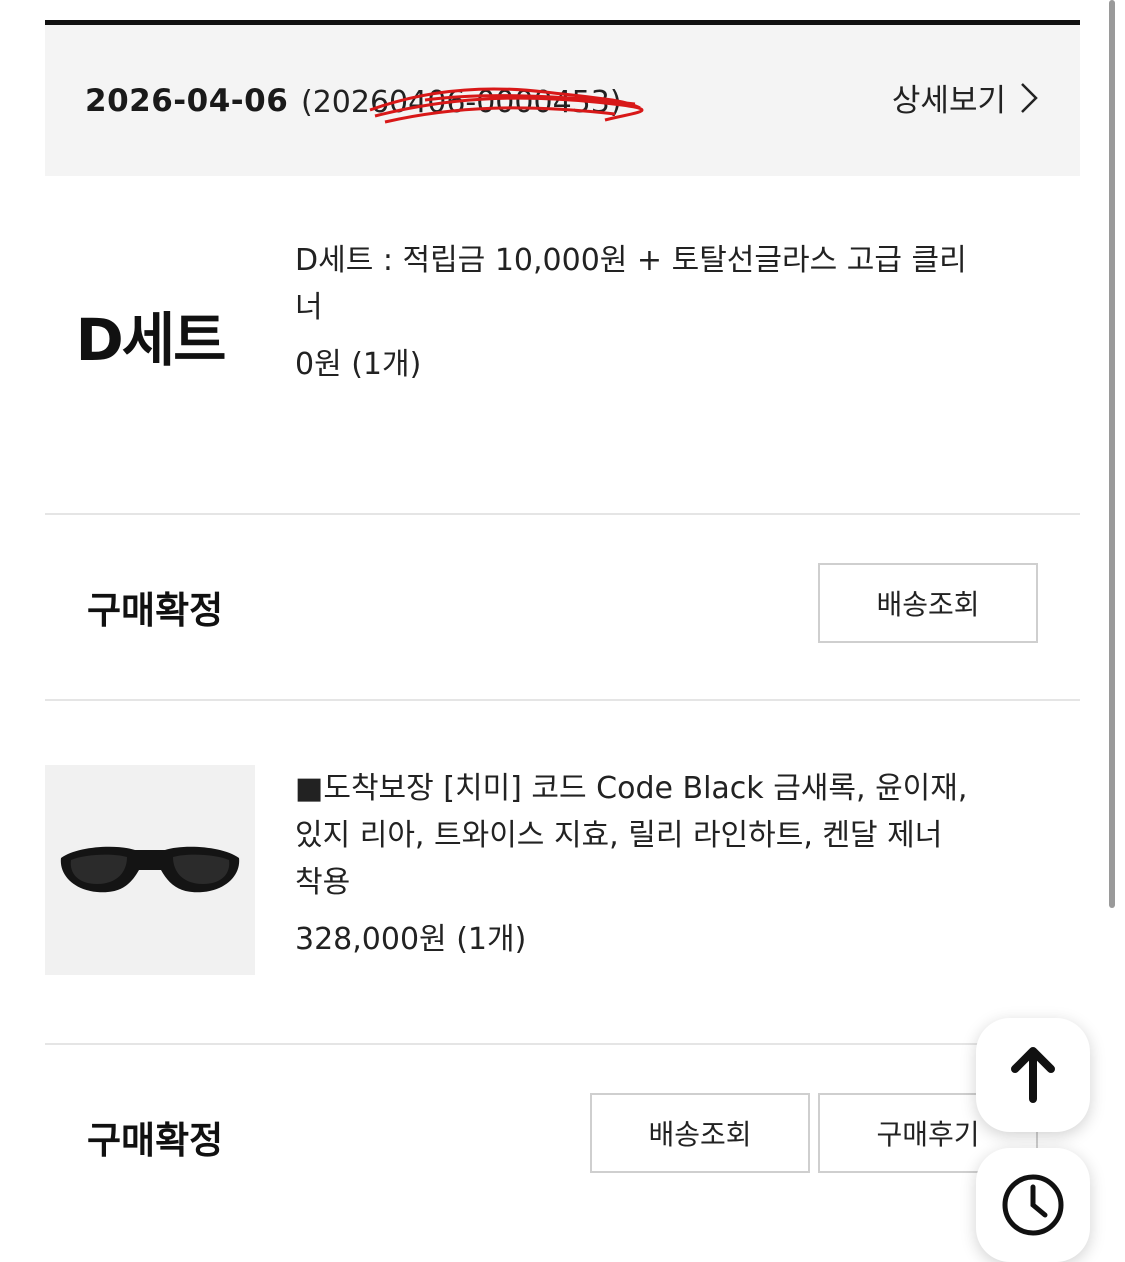 This screenshot has width=1125, height=1262. I want to click on scrollbar, so click(1112, 454).